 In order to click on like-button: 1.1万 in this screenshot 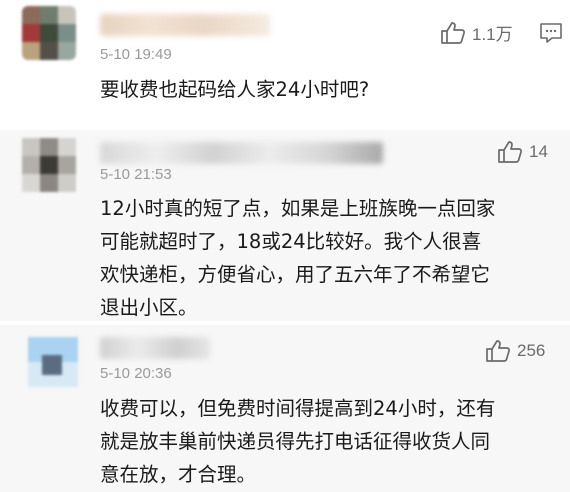, I will do `click(476, 32)`.